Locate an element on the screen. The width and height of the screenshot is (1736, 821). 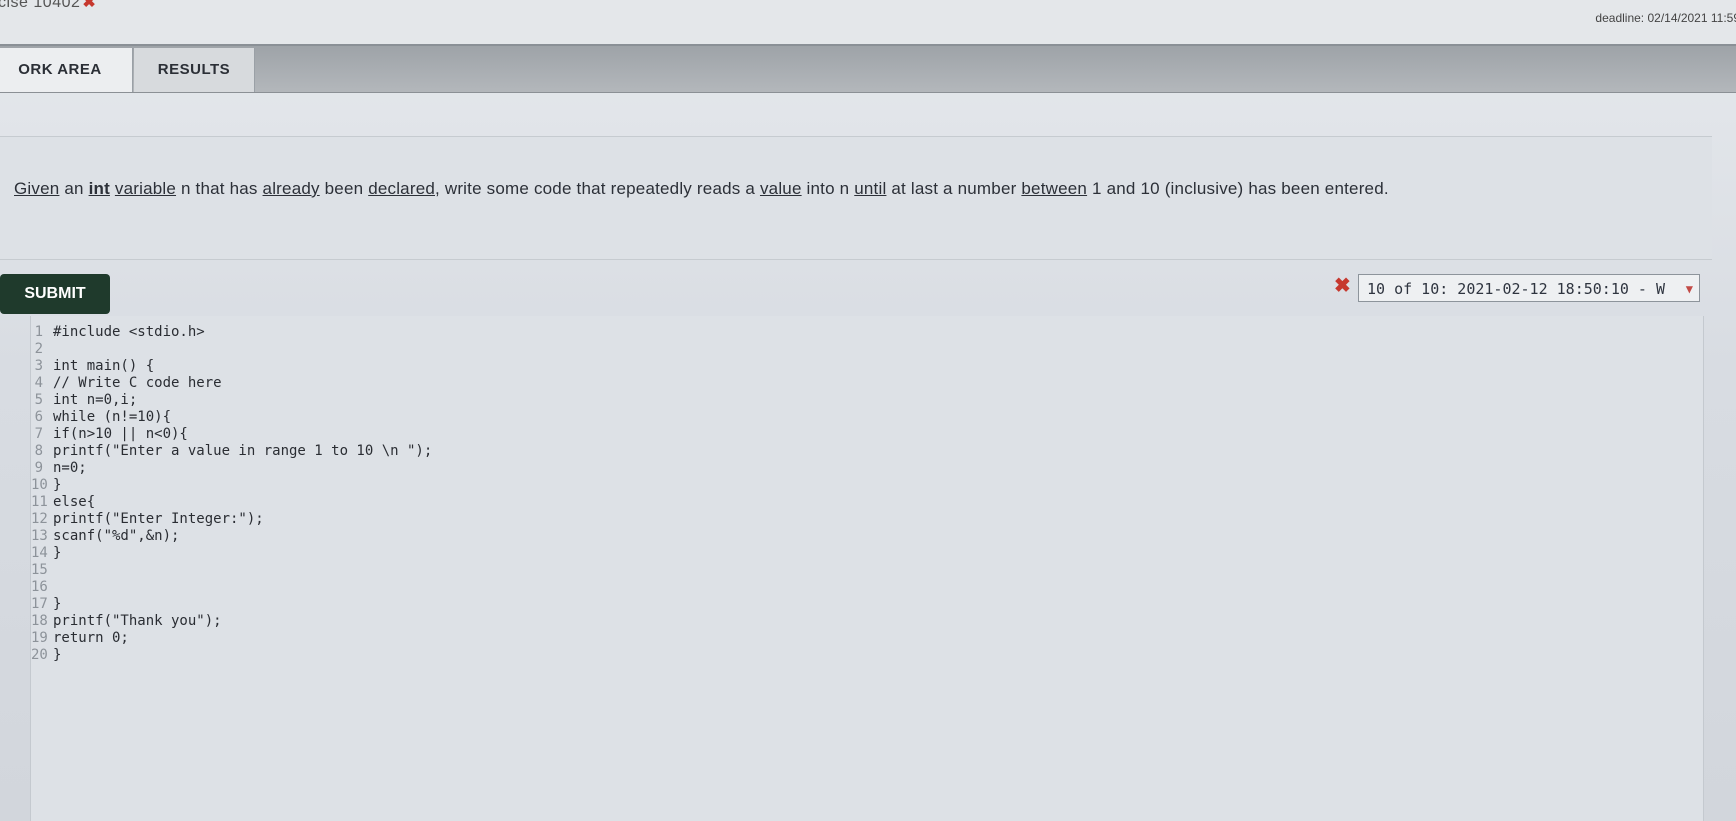
line-number: 9 is located at coordinates (38, 468).